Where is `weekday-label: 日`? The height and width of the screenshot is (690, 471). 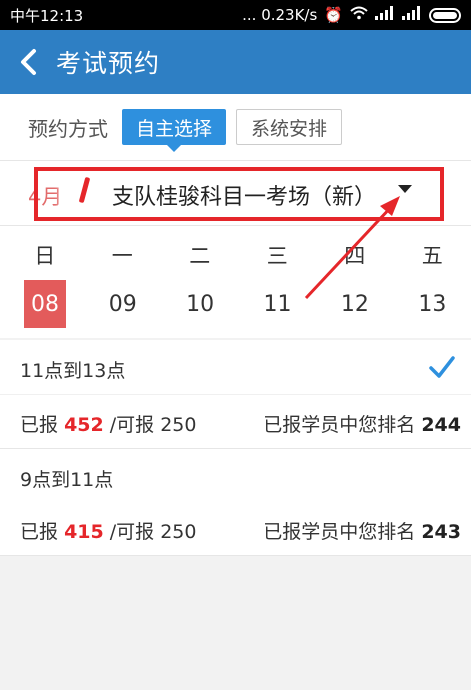 weekday-label: 日 is located at coordinates (45, 256).